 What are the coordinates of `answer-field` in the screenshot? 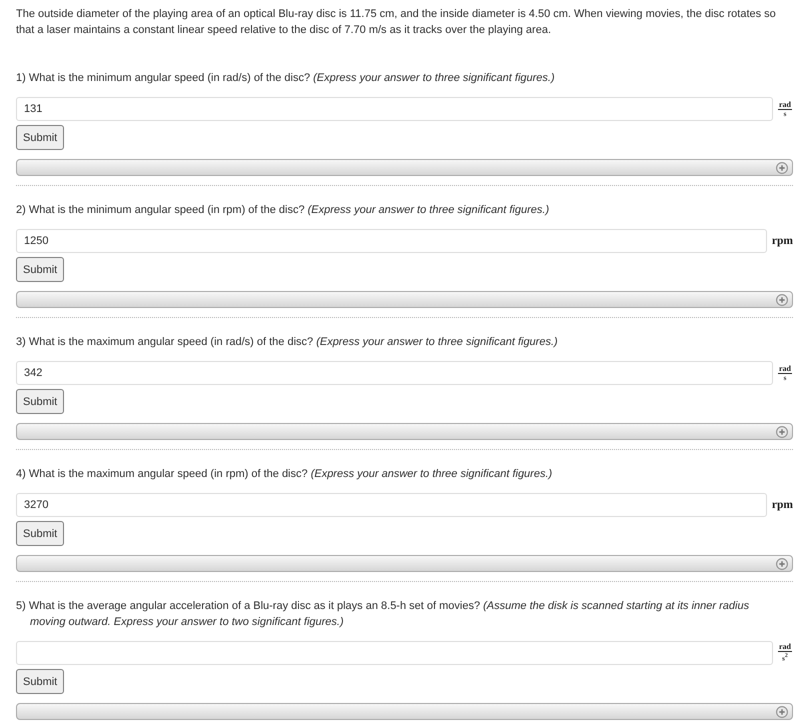 It's located at (394, 653).